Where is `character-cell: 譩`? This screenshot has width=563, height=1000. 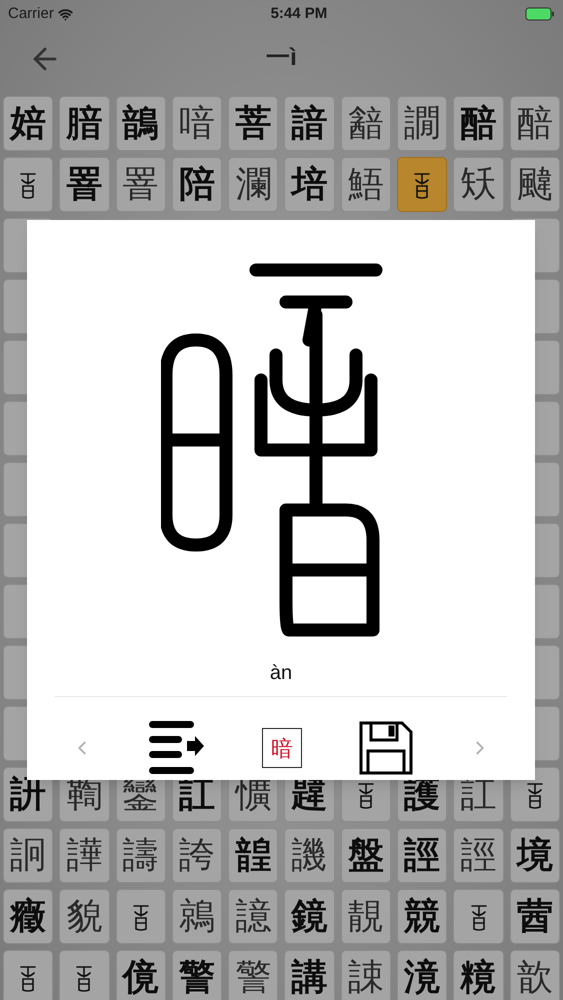
character-cell: 譩 is located at coordinates (253, 916).